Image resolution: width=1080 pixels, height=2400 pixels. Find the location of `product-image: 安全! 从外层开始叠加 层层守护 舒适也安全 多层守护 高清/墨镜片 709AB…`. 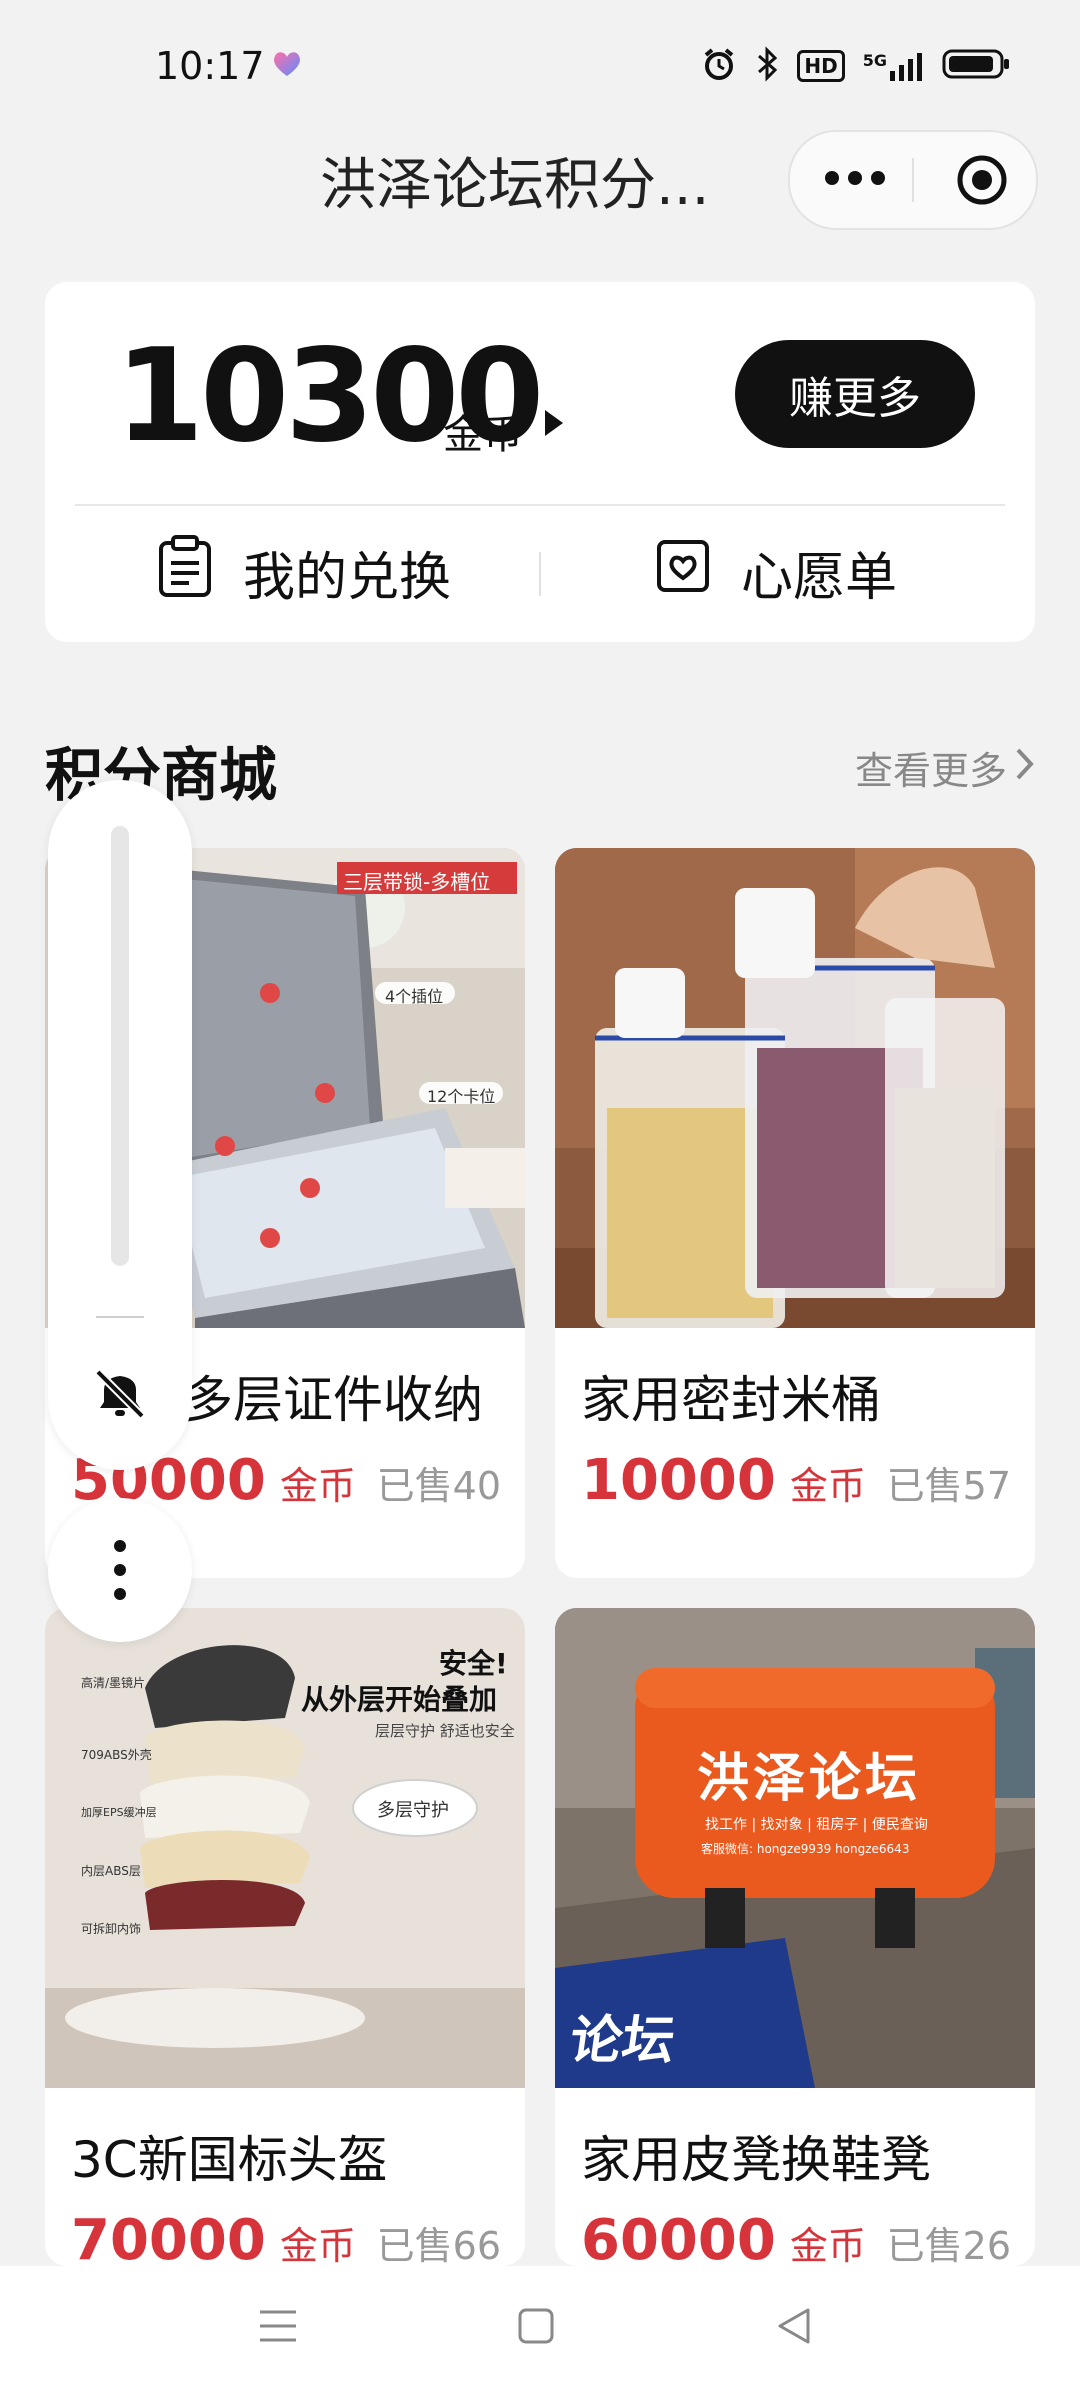

product-image: 安全! 从外层开始叠加 层层守护 舒适也安全 多层守护 高清/墨镜片 709AB… is located at coordinates (285, 1848).